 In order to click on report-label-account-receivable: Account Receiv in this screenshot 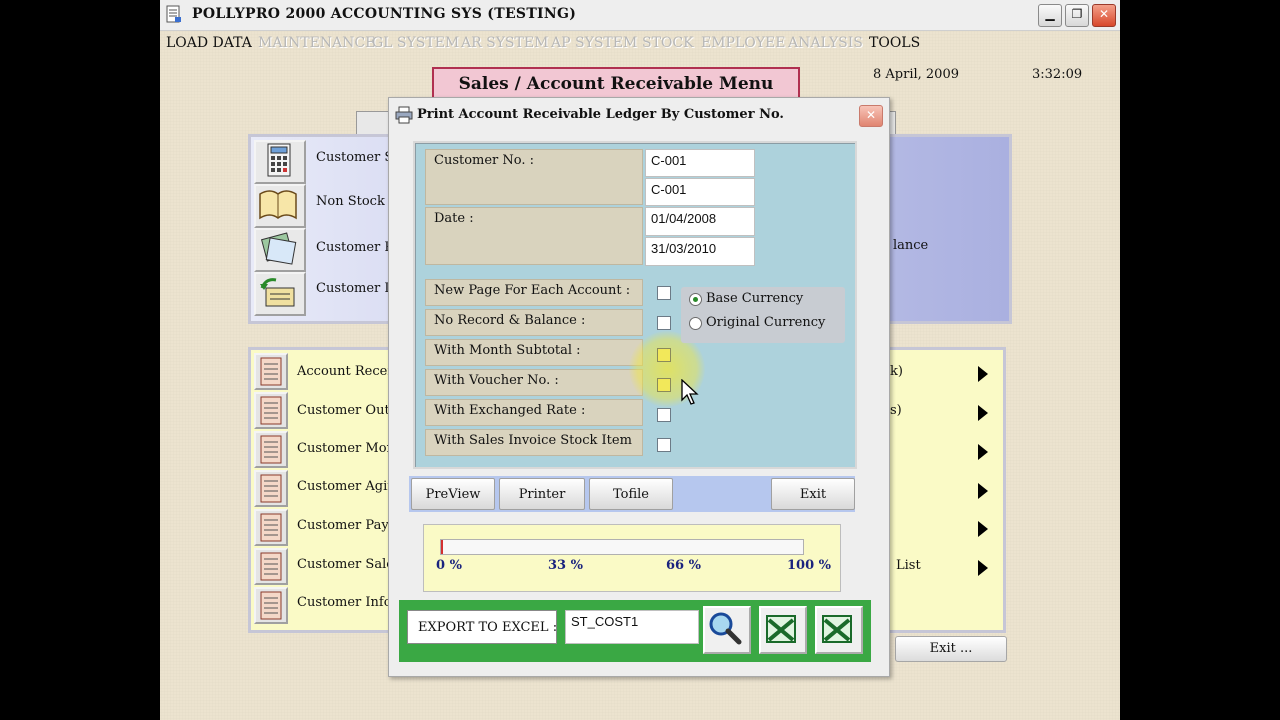, I will do `click(348, 371)`.